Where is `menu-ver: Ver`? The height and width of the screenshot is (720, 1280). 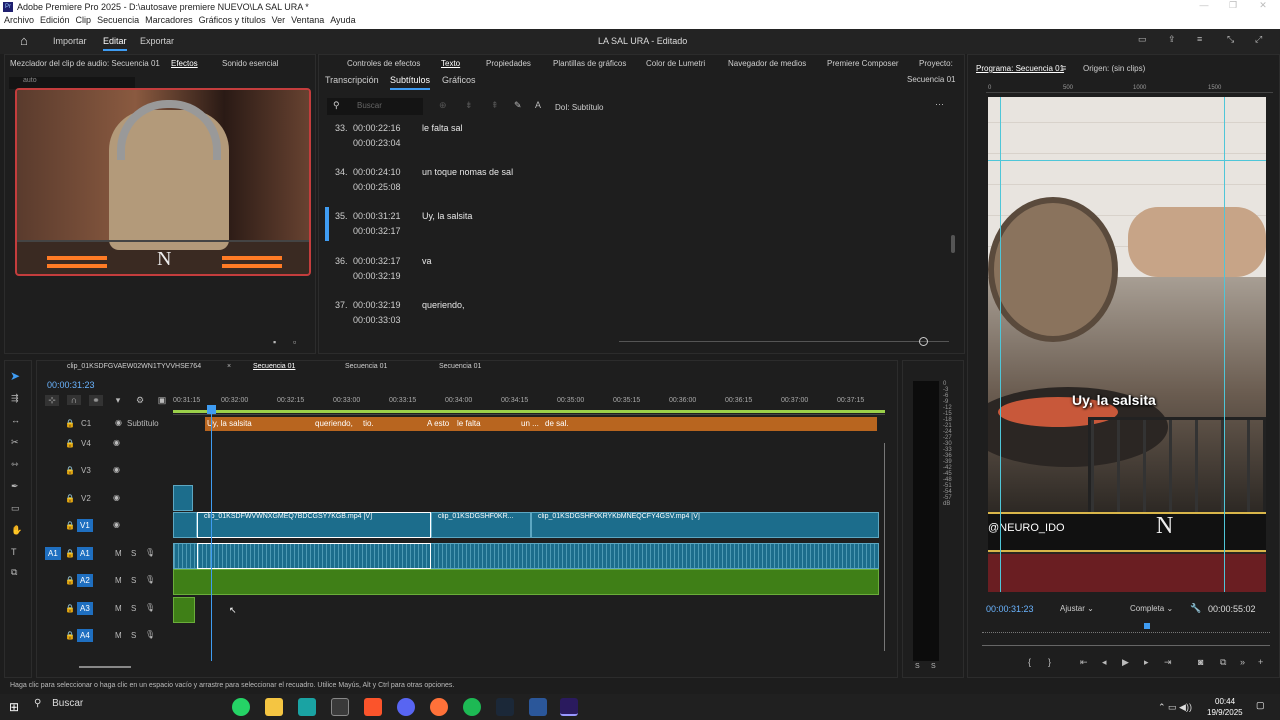
menu-ver: Ver is located at coordinates (279, 20).